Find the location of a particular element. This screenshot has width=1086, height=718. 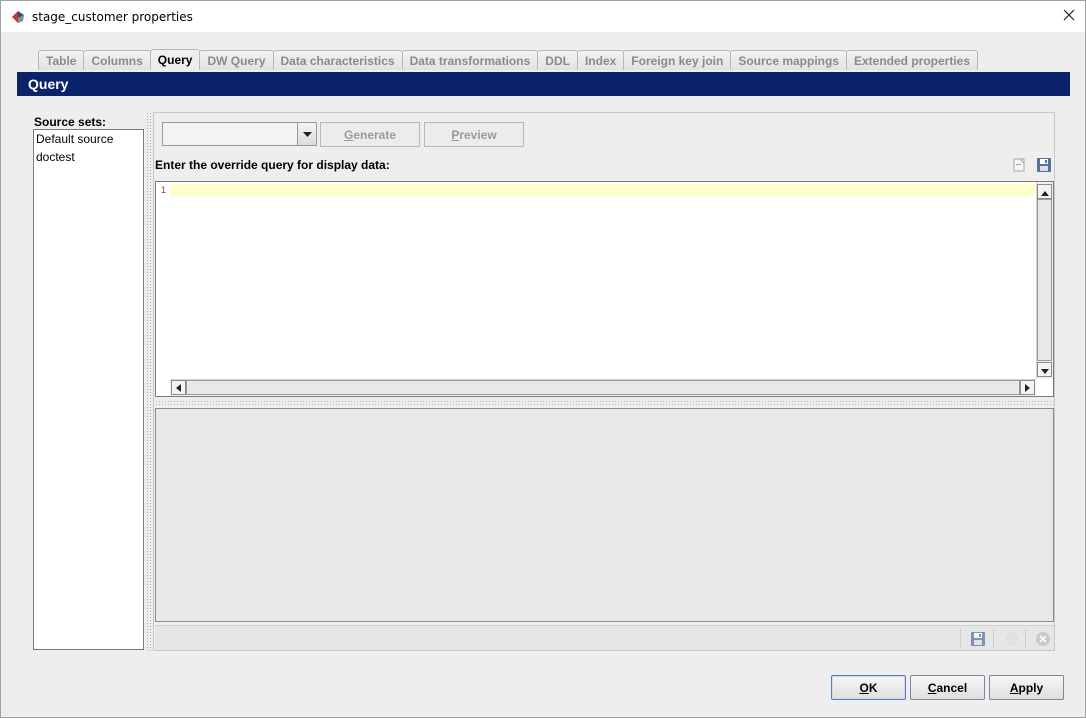

source-sets-list: Default source doctest is located at coordinates (88, 389).